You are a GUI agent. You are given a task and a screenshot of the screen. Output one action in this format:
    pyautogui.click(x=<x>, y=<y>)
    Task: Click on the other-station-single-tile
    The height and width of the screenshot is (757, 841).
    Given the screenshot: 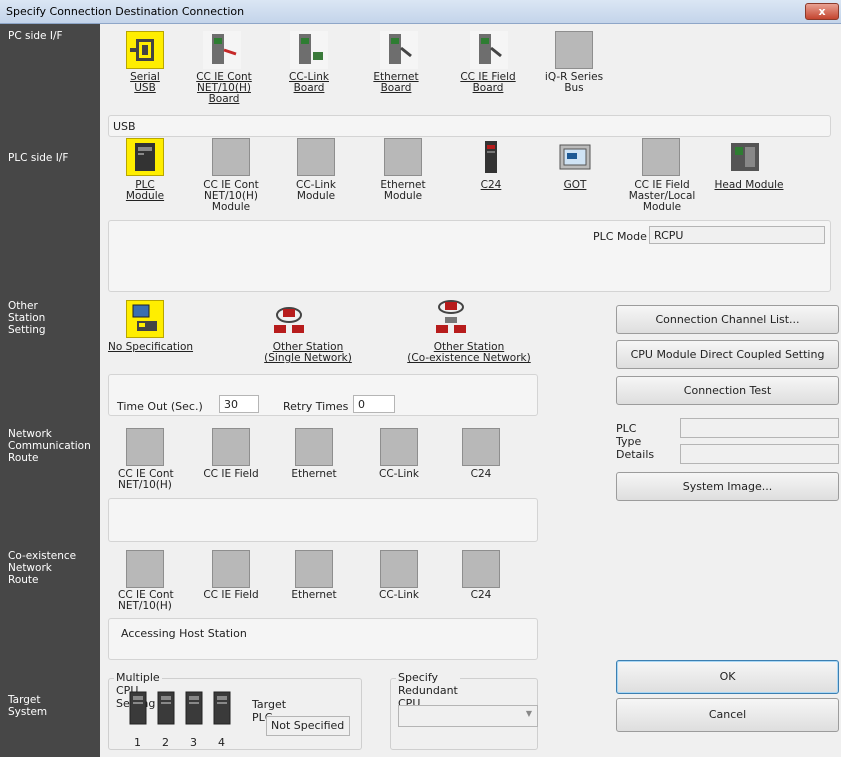 What is the action you would take?
    pyautogui.click(x=289, y=319)
    